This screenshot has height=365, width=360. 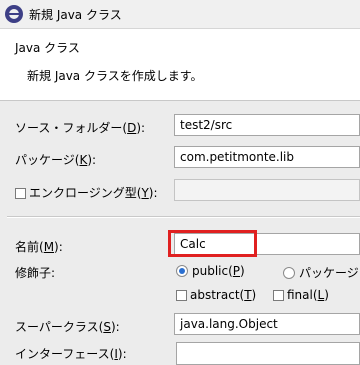 What do you see at coordinates (56, 160) in the screenshot?
I see `package-label: パッケージ(K):` at bounding box center [56, 160].